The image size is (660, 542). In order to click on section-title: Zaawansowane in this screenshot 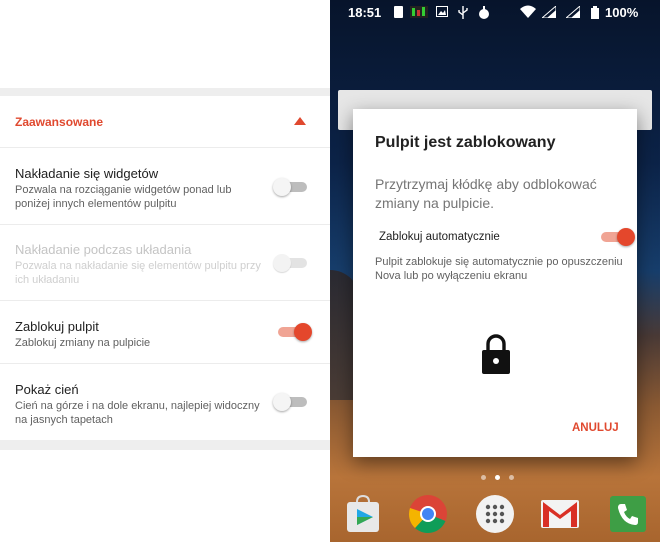, I will do `click(59, 122)`.